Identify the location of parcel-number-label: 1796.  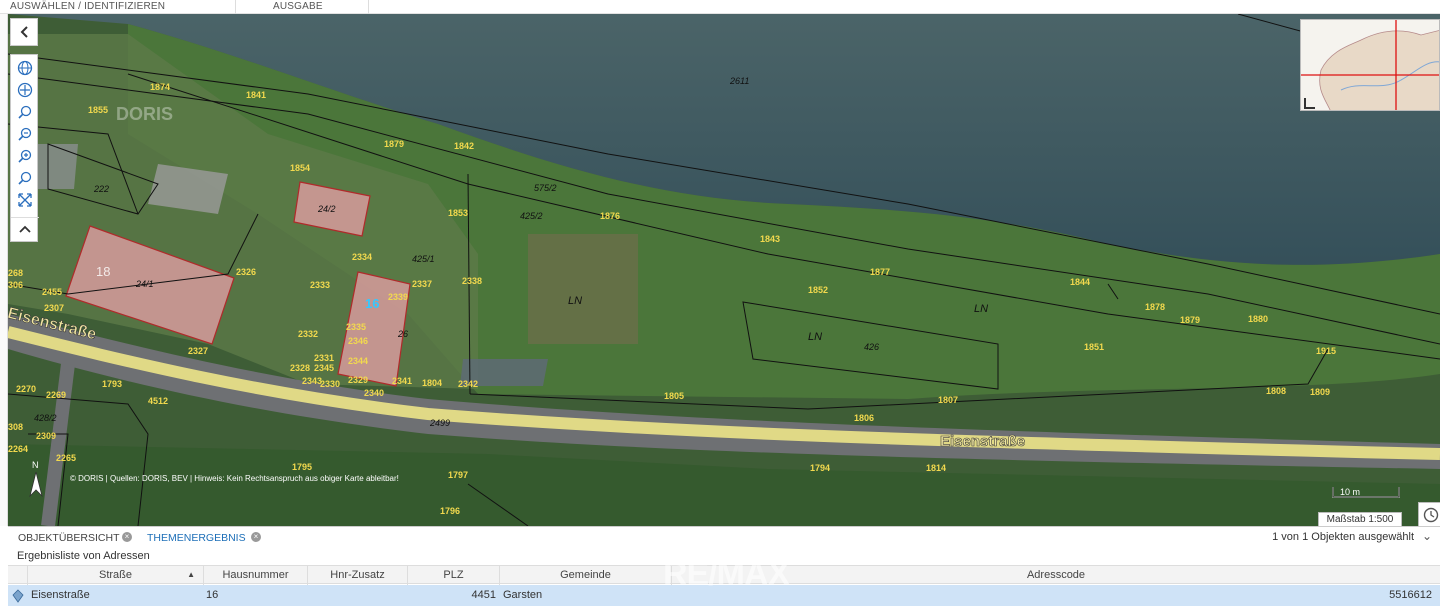
(450, 511).